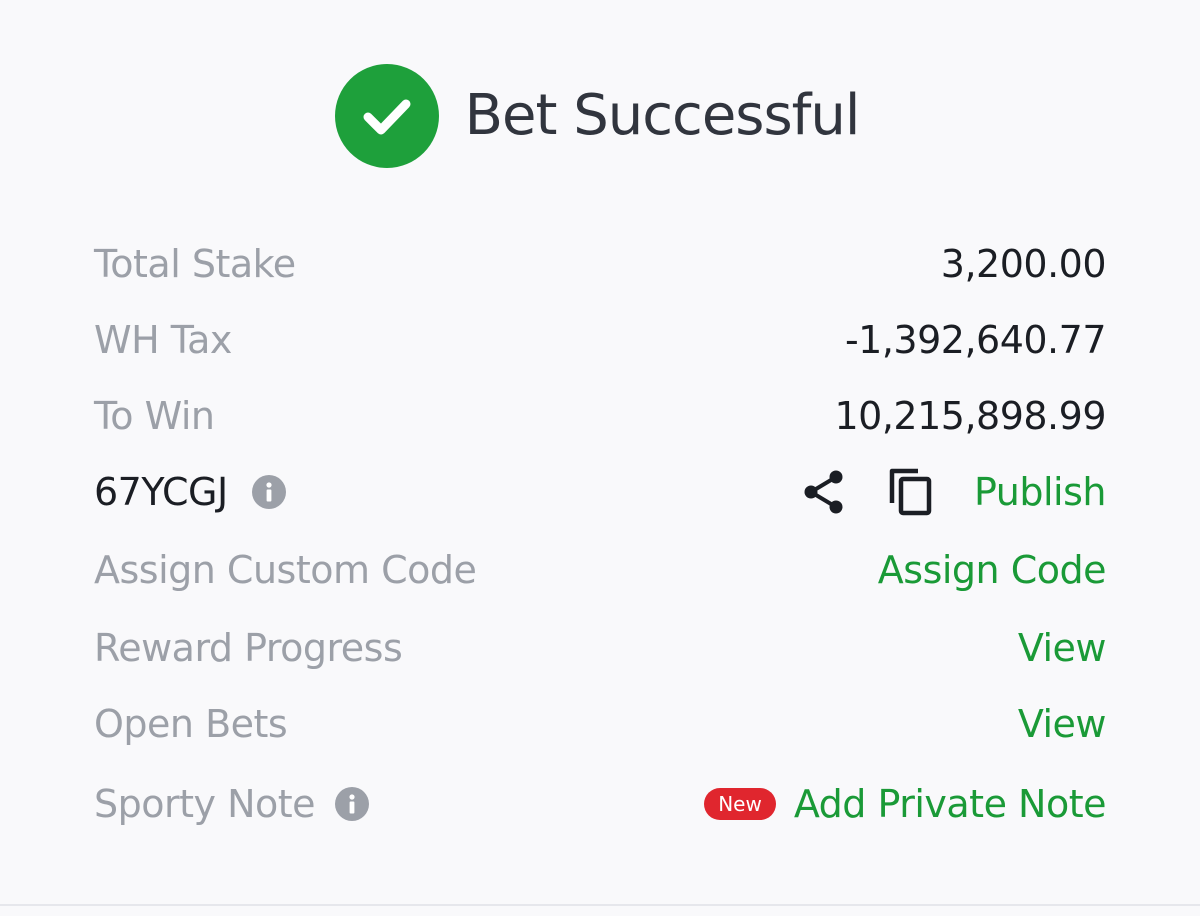 The width and height of the screenshot is (1200, 916). What do you see at coordinates (154, 416) in the screenshot?
I see `to-win-label: To Win` at bounding box center [154, 416].